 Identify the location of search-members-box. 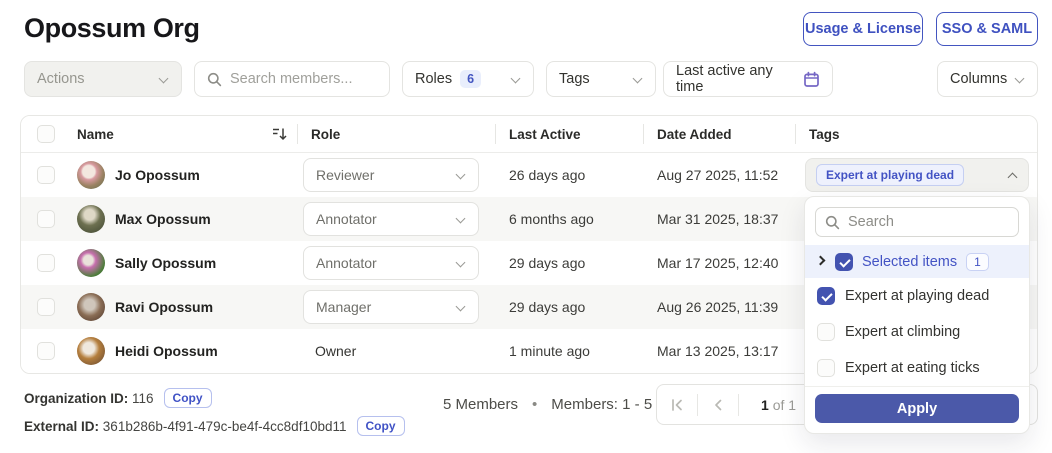
(292, 79).